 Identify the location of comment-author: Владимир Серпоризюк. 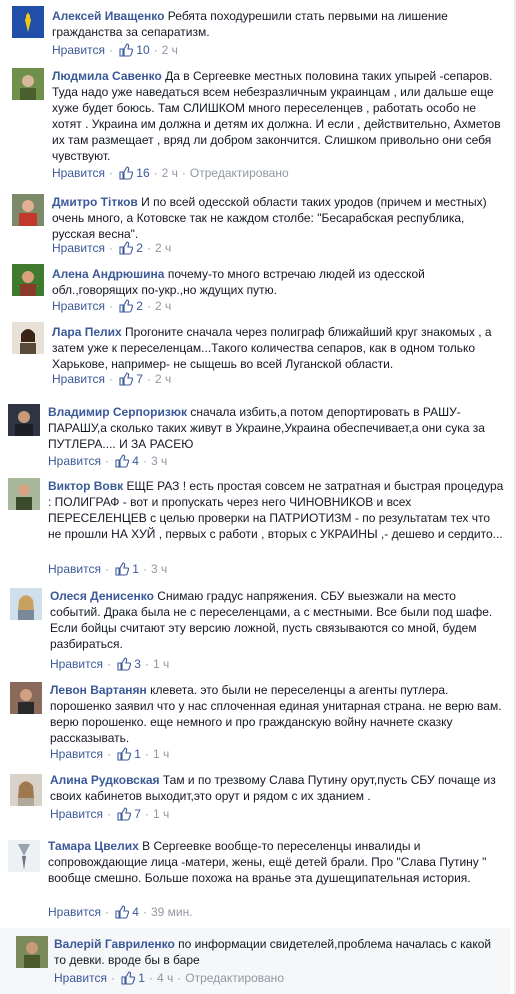
(119, 412).